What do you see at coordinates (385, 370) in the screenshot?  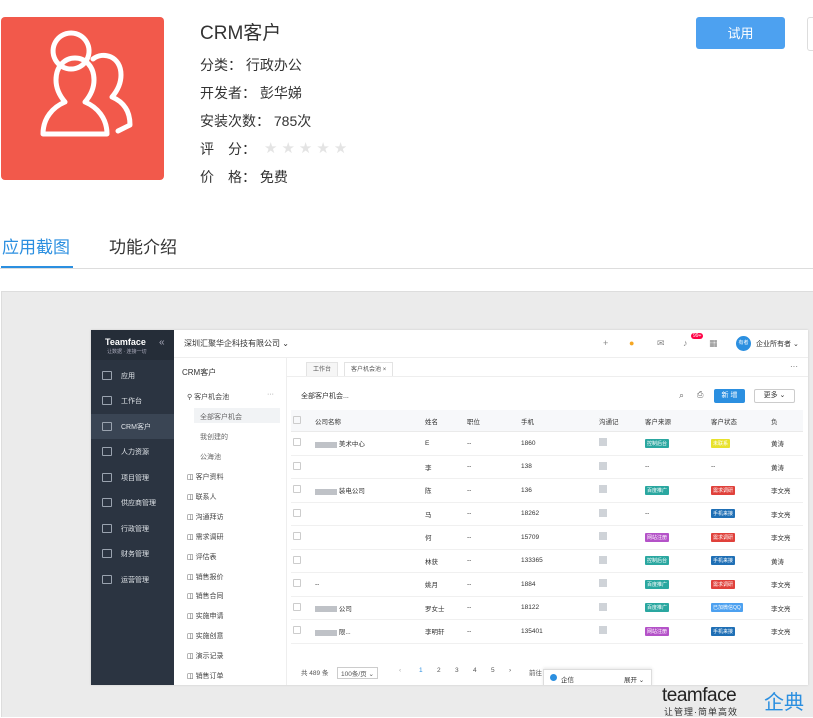 I see `close-icon: ×` at bounding box center [385, 370].